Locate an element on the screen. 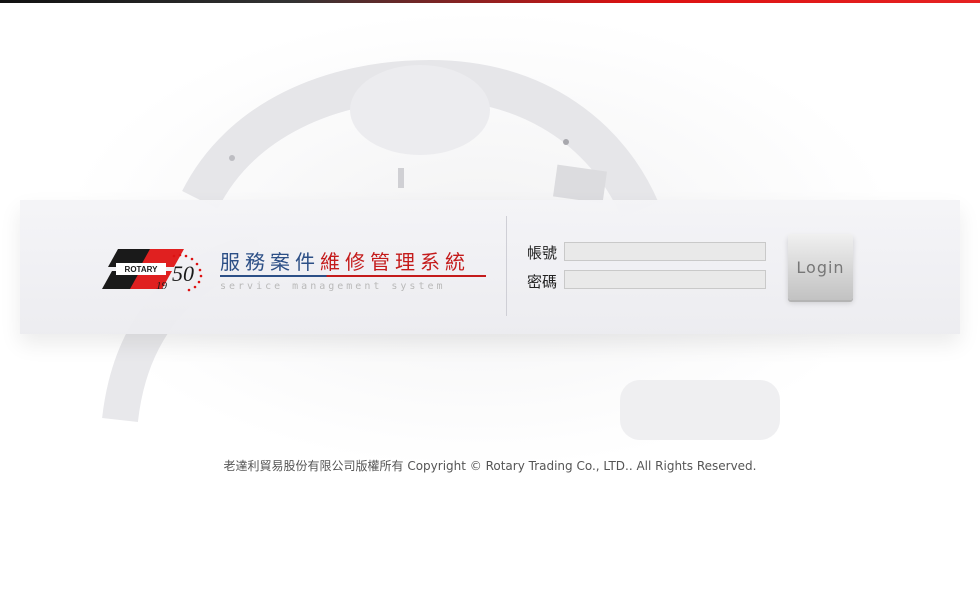 The width and height of the screenshot is (980, 600). password-label: 密碼 is located at coordinates (542, 282).